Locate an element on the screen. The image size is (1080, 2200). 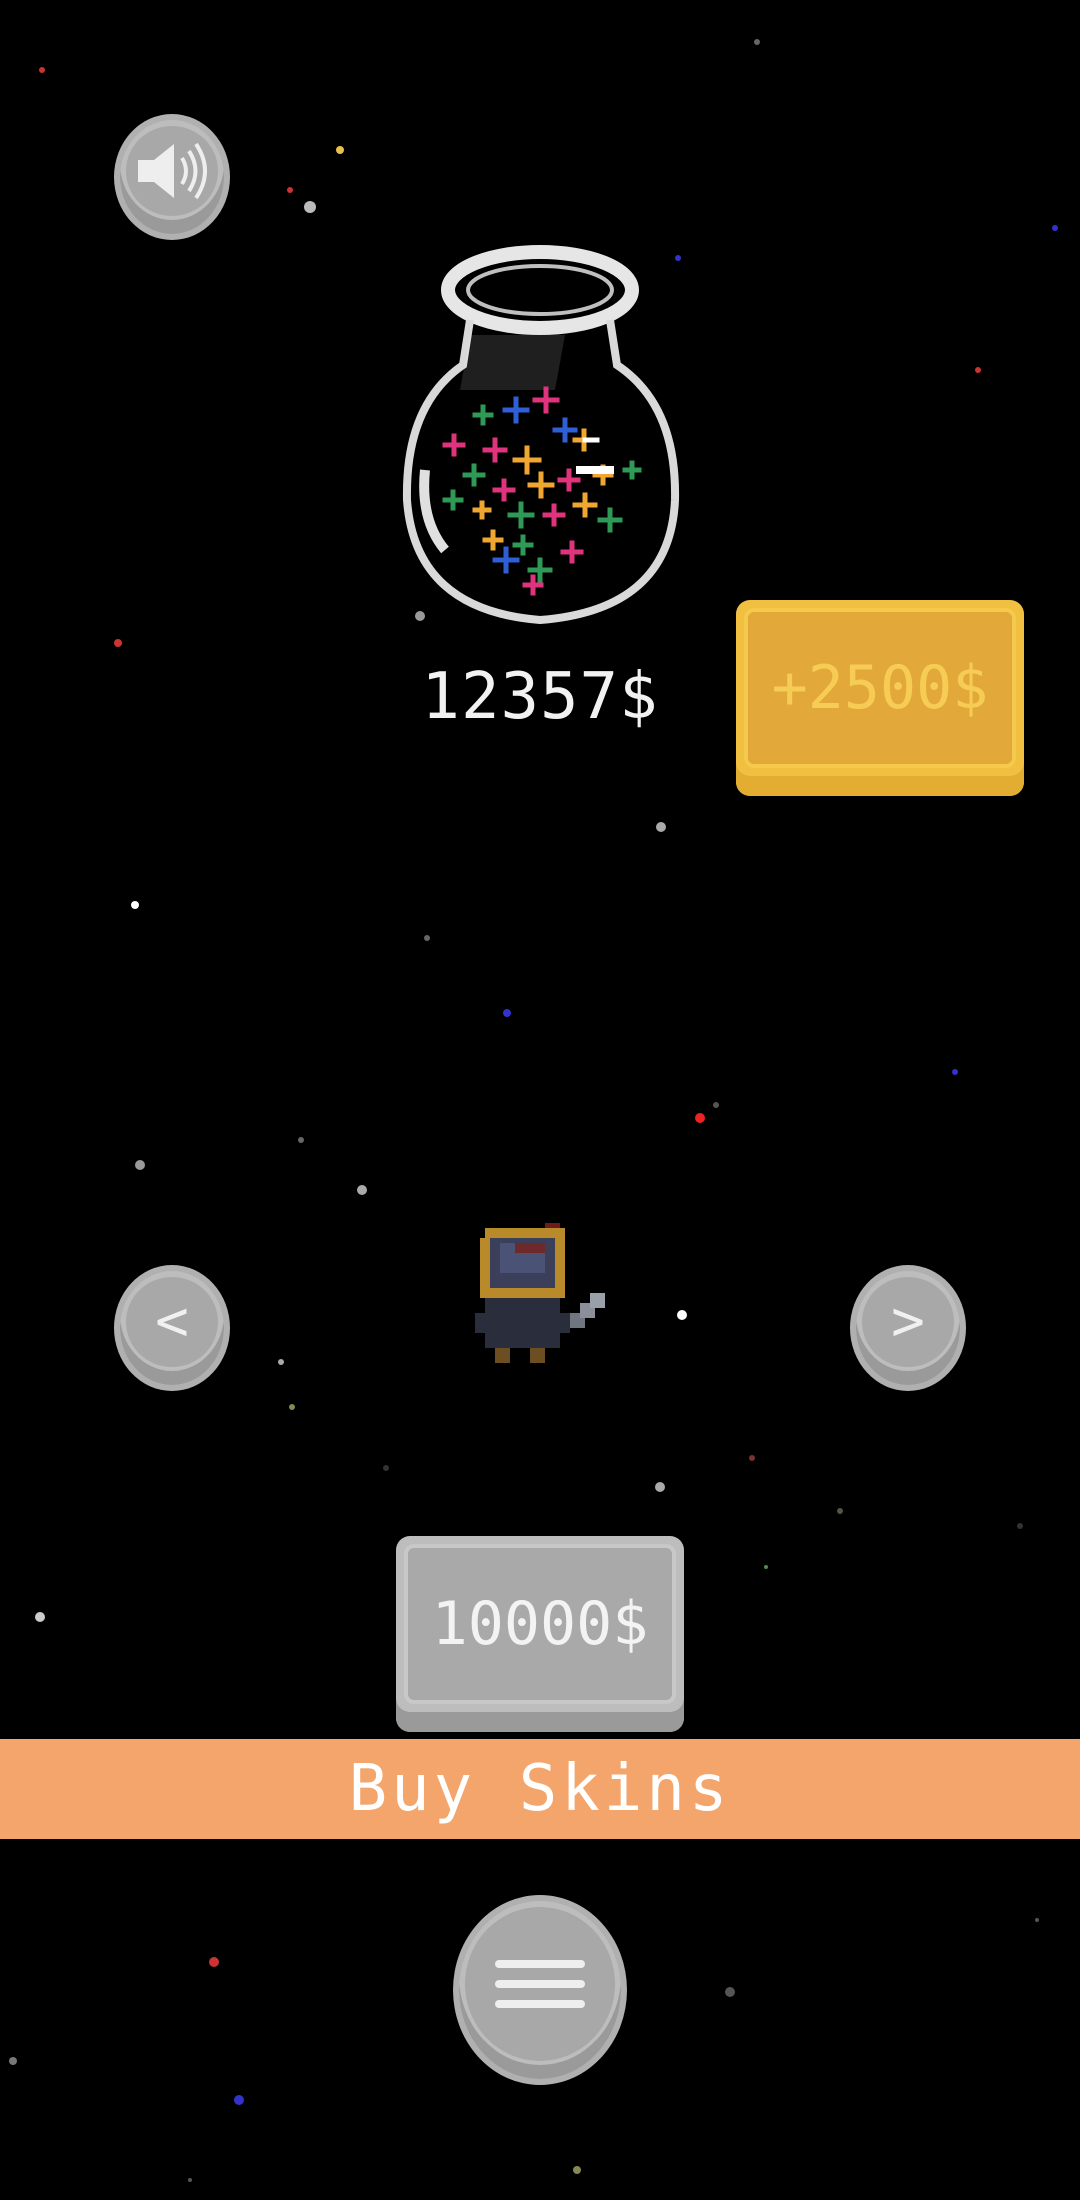
helmet-knight-character is located at coordinates (540, 1293).